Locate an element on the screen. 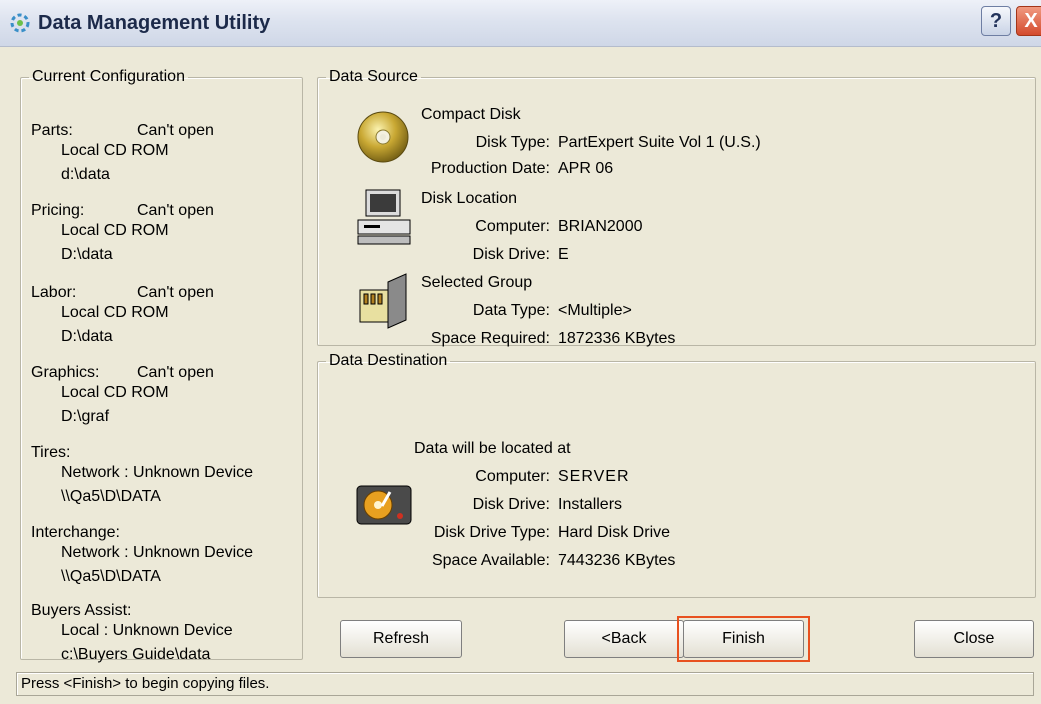 Image resolution: width=1041 pixels, height=704 pixels. close-button: Close is located at coordinates (974, 639).